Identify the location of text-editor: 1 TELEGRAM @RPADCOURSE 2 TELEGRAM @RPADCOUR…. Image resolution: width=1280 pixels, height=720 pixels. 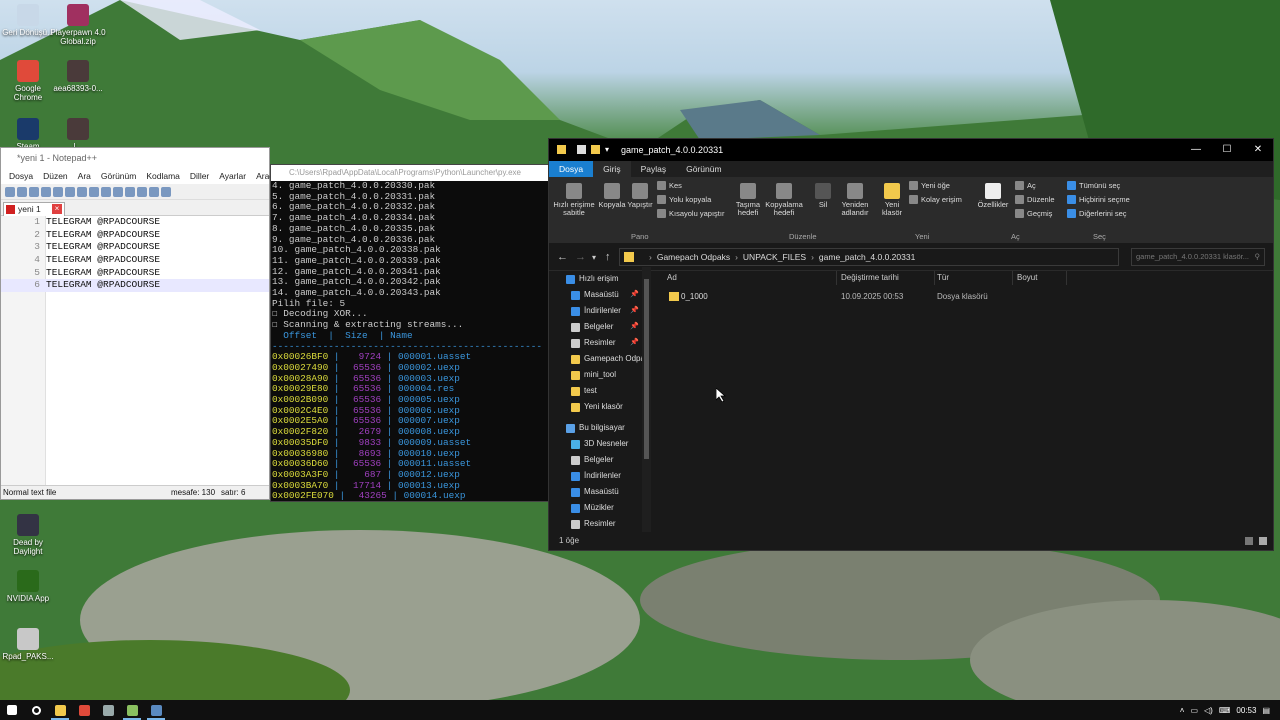
(135, 351).